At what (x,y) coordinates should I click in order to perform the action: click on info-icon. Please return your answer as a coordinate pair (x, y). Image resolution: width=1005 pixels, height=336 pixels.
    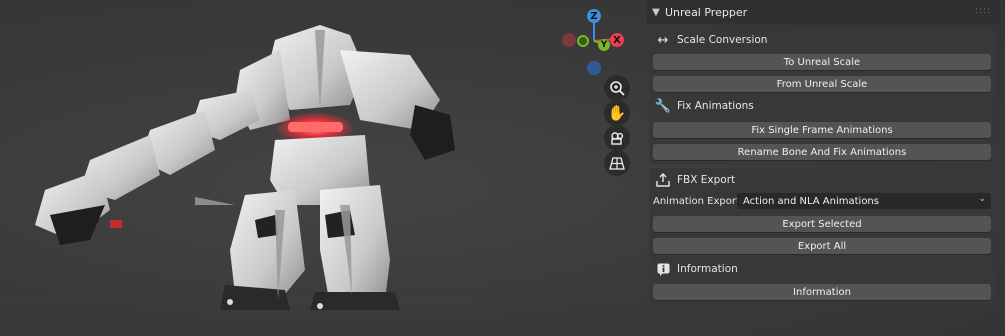
    Looking at the image, I should click on (663, 269).